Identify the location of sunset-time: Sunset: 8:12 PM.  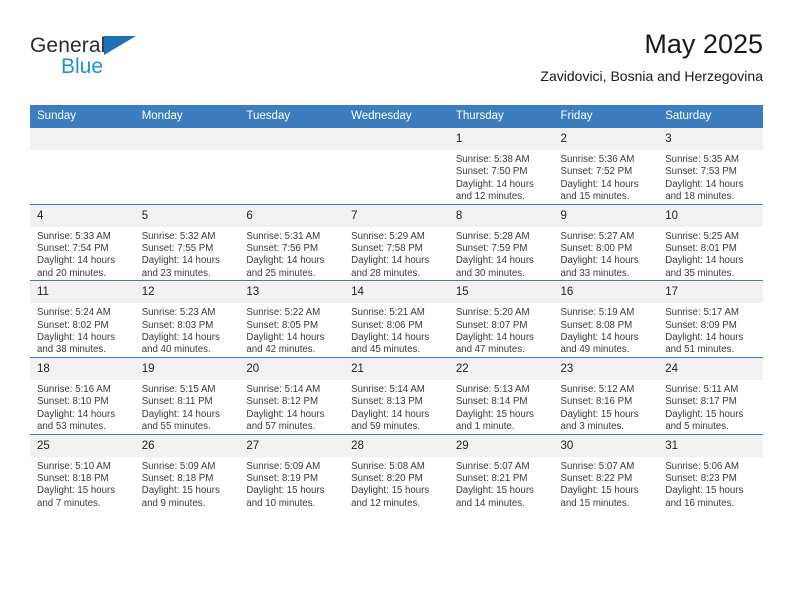
(282, 402).